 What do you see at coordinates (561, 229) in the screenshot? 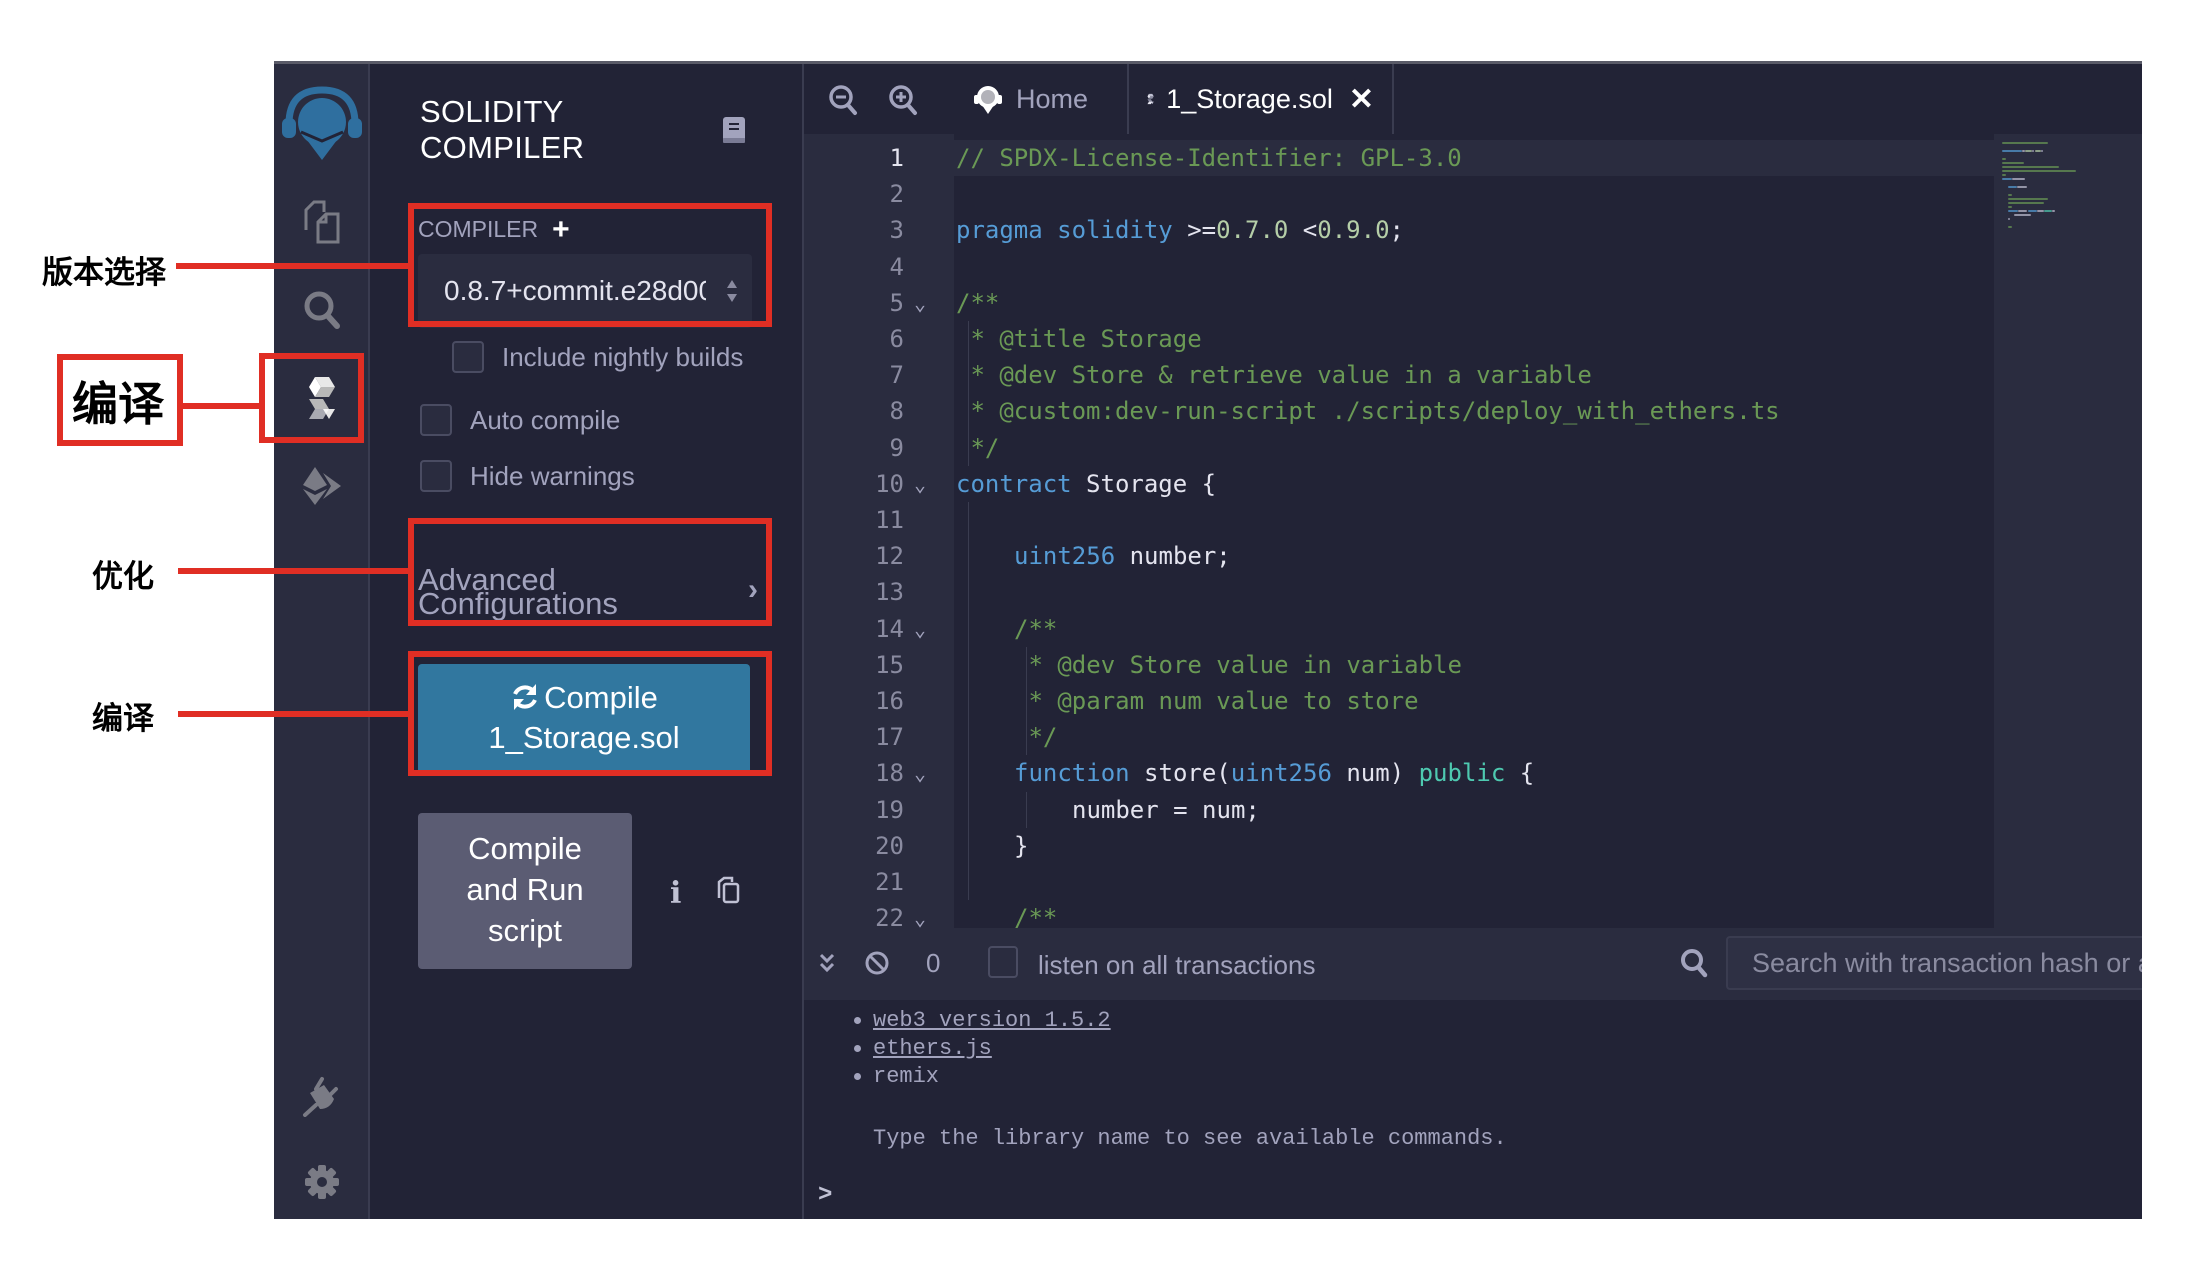
I see `add-custom-compiler-button: +` at bounding box center [561, 229].